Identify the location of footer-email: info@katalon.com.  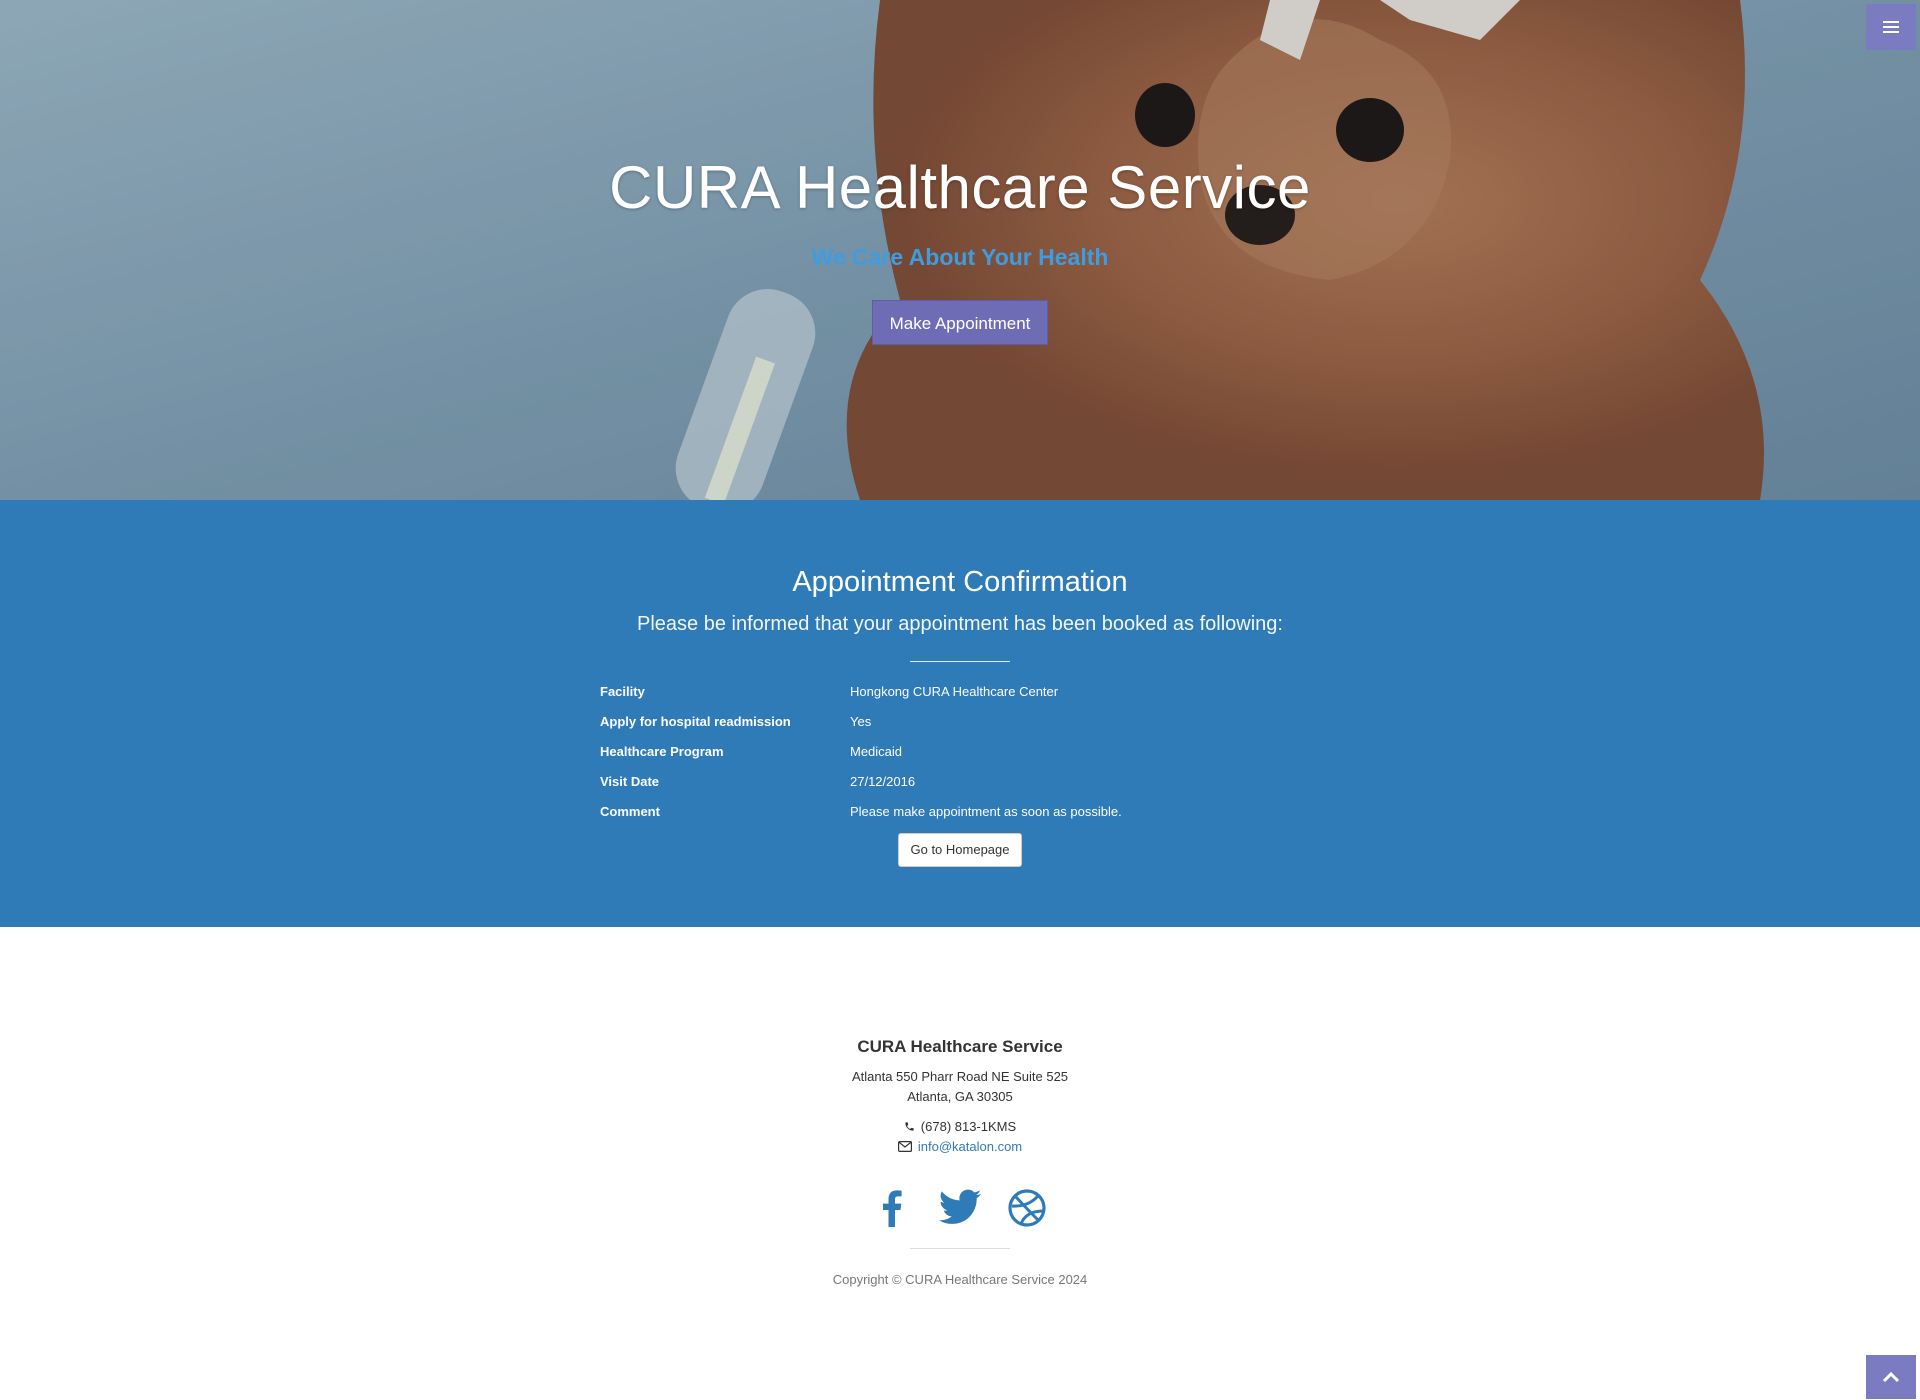
(960, 1147).